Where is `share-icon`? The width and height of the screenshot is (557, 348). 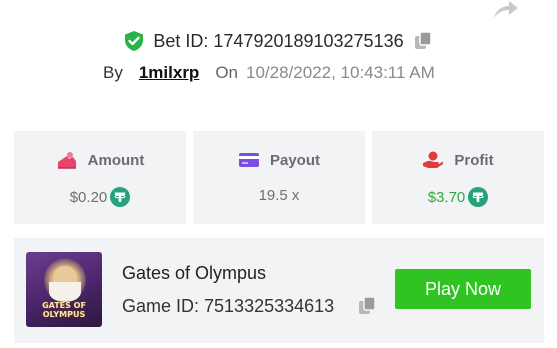 share-icon is located at coordinates (505, 10).